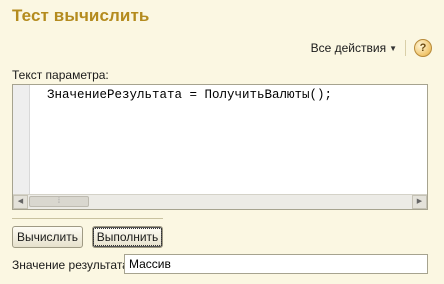 This screenshot has height=284, width=444. I want to click on scroll-left-arrow-icon: ◀, so click(20, 202).